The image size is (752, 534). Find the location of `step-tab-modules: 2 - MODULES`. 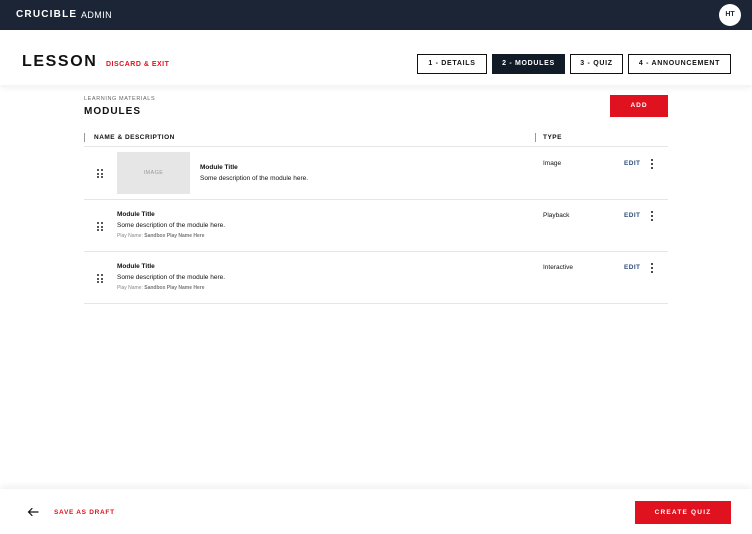

step-tab-modules: 2 - MODULES is located at coordinates (528, 64).